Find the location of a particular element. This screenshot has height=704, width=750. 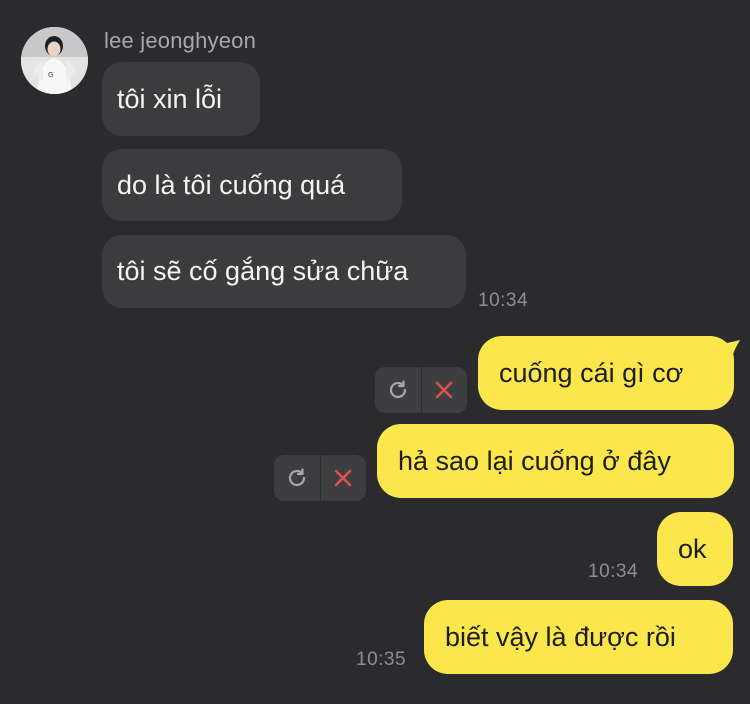

svg-text: G is located at coordinates (50, 75).